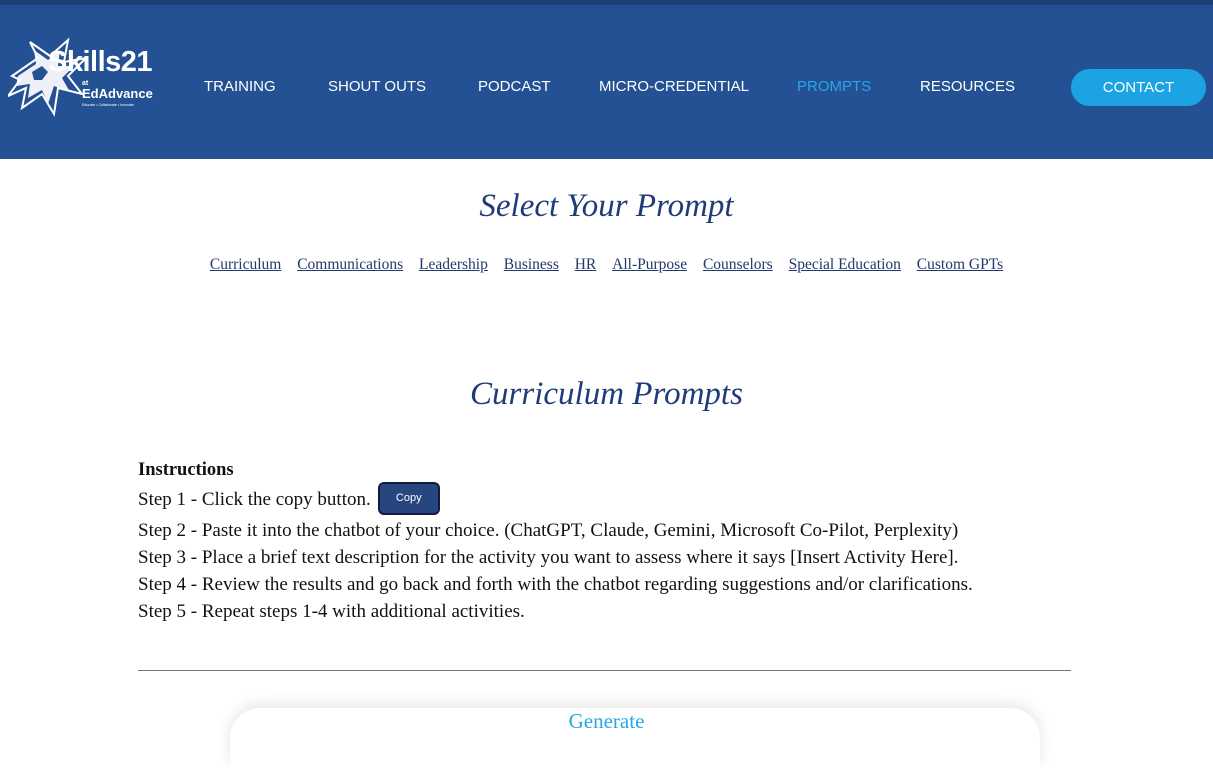  What do you see at coordinates (845, 264) in the screenshot?
I see `link-special-education: Special Education` at bounding box center [845, 264].